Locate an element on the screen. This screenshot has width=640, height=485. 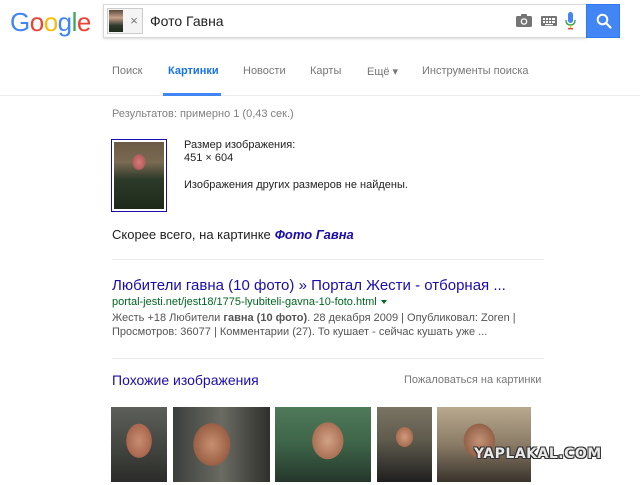
query-image-thumbnail is located at coordinates (116, 21).